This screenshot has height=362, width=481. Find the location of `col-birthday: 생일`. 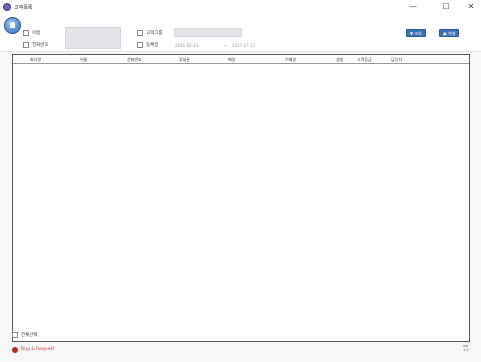

col-birthday: 생일 is located at coordinates (339, 60).